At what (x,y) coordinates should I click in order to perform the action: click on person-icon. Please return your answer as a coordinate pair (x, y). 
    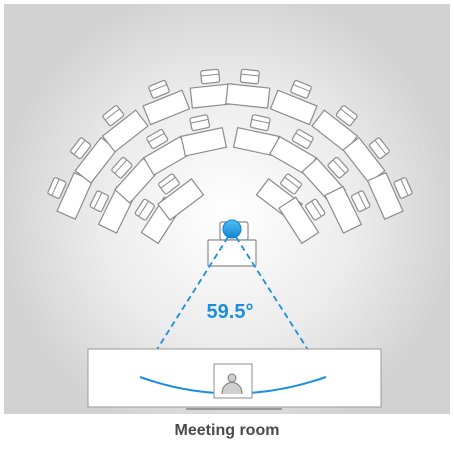
    Looking at the image, I should click on (233, 381).